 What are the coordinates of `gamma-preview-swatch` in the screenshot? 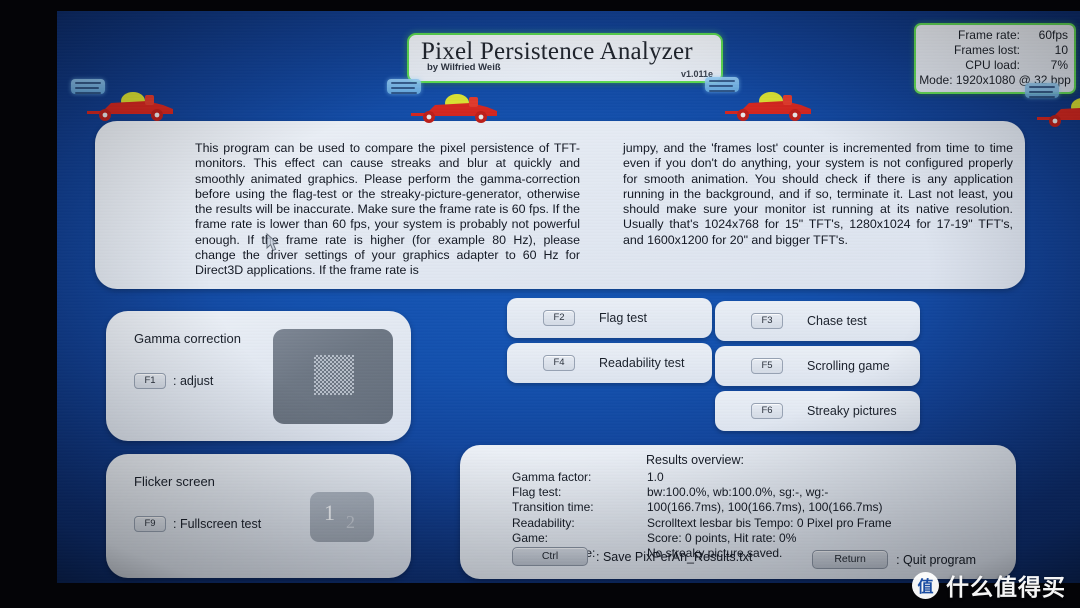 It's located at (333, 376).